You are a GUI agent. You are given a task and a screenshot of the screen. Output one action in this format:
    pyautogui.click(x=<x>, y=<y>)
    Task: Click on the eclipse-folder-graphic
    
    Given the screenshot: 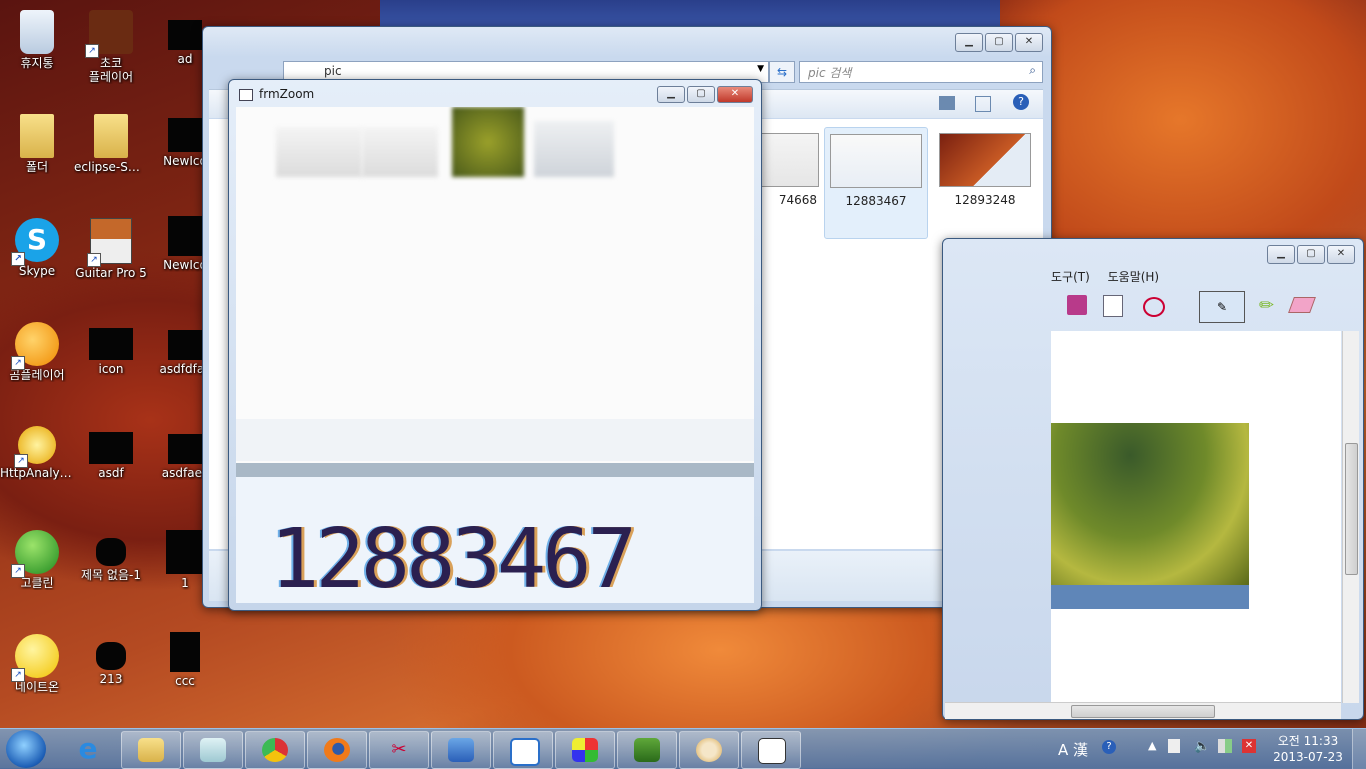 What is the action you would take?
    pyautogui.click(x=111, y=136)
    